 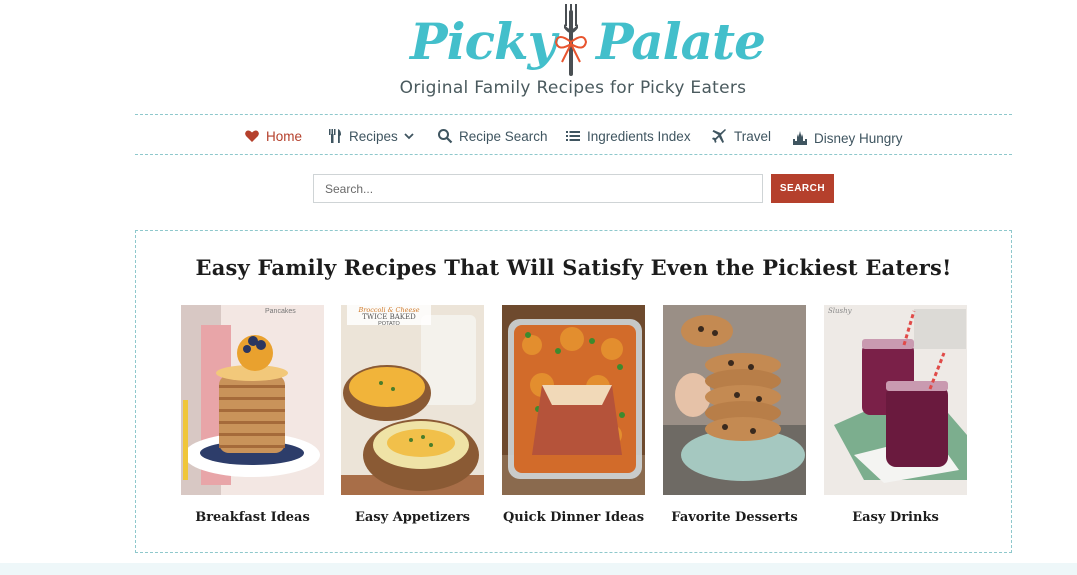 What do you see at coordinates (719, 136) in the screenshot?
I see `plane-icon` at bounding box center [719, 136].